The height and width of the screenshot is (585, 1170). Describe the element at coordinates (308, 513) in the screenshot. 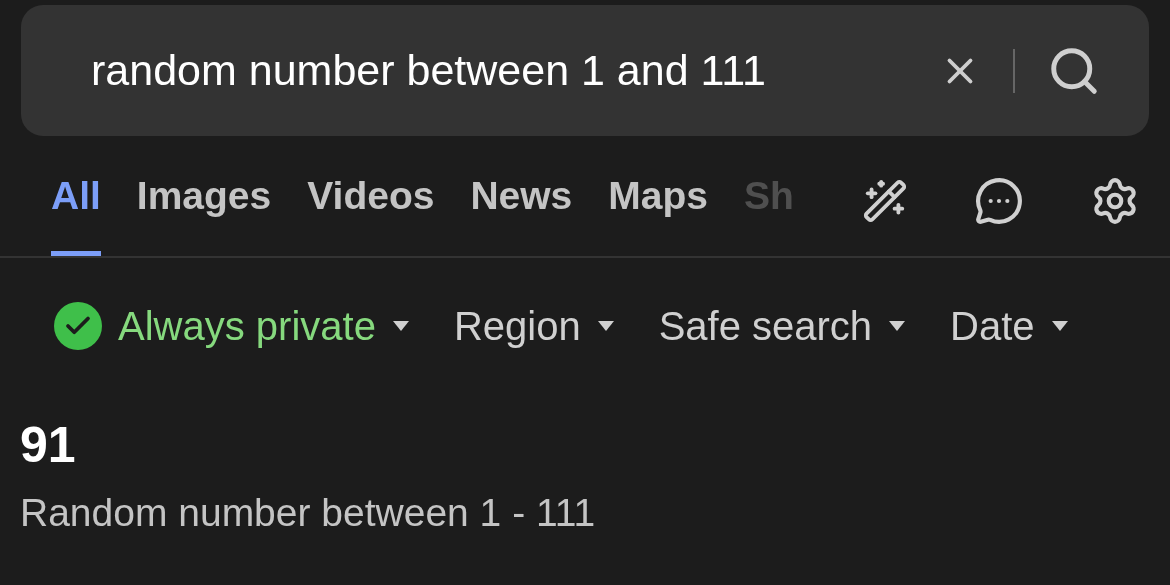

I see `result-description: Random number between 1 - 111` at that location.